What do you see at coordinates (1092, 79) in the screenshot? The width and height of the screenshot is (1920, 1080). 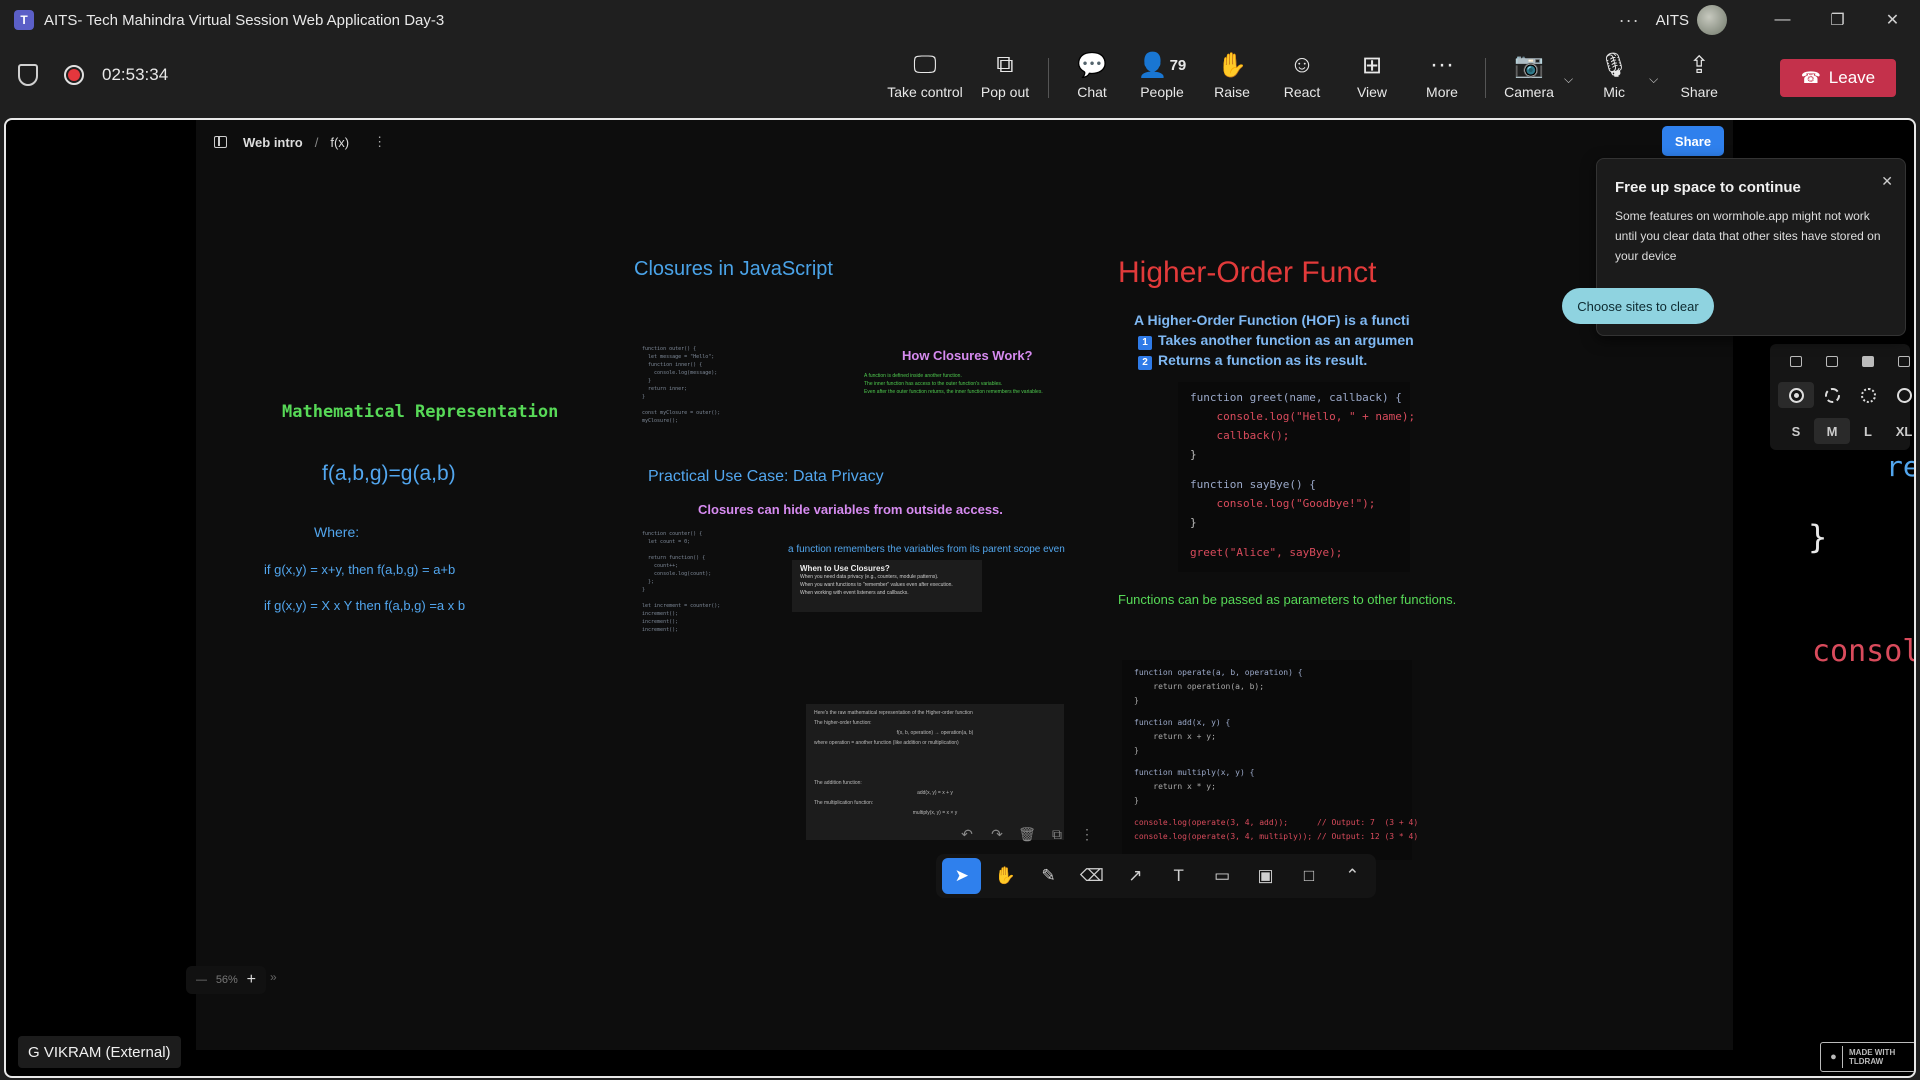 I see `chat-button: 💬 Chat` at bounding box center [1092, 79].